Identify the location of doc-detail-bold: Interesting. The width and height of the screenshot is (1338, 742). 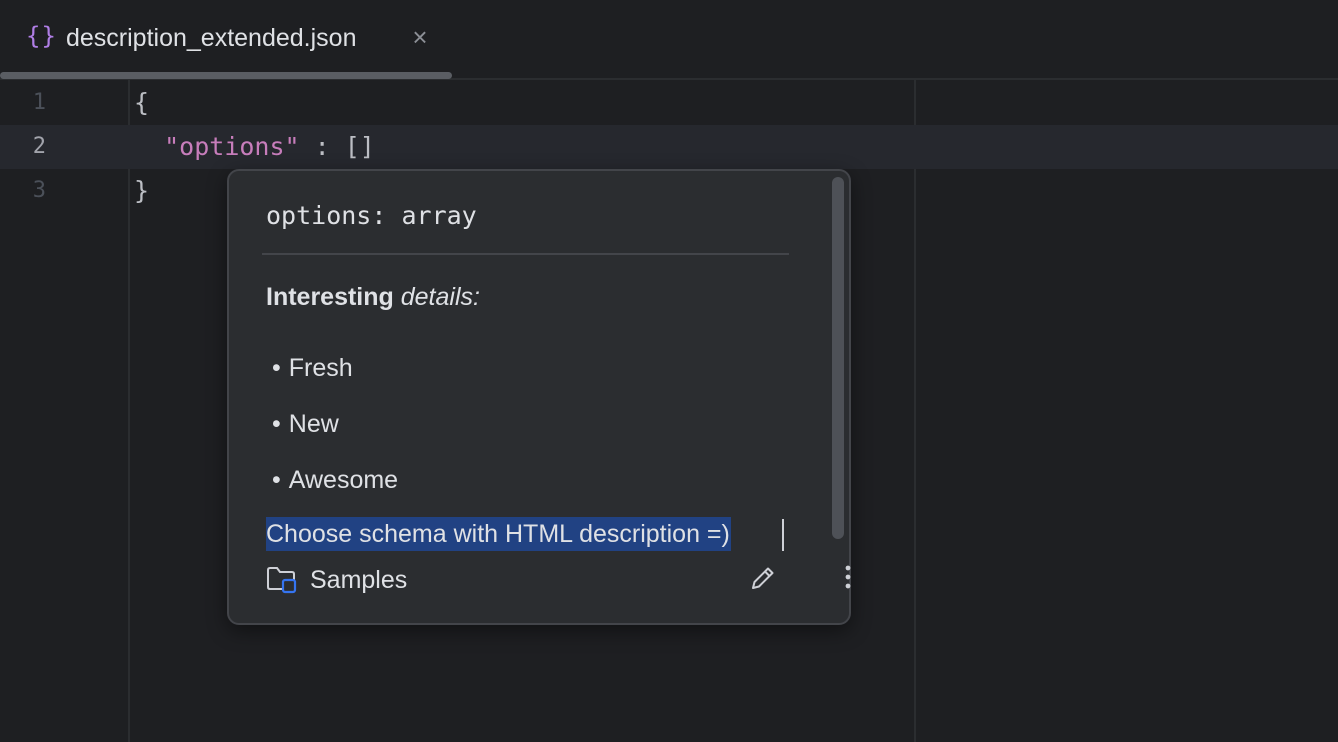
(330, 297).